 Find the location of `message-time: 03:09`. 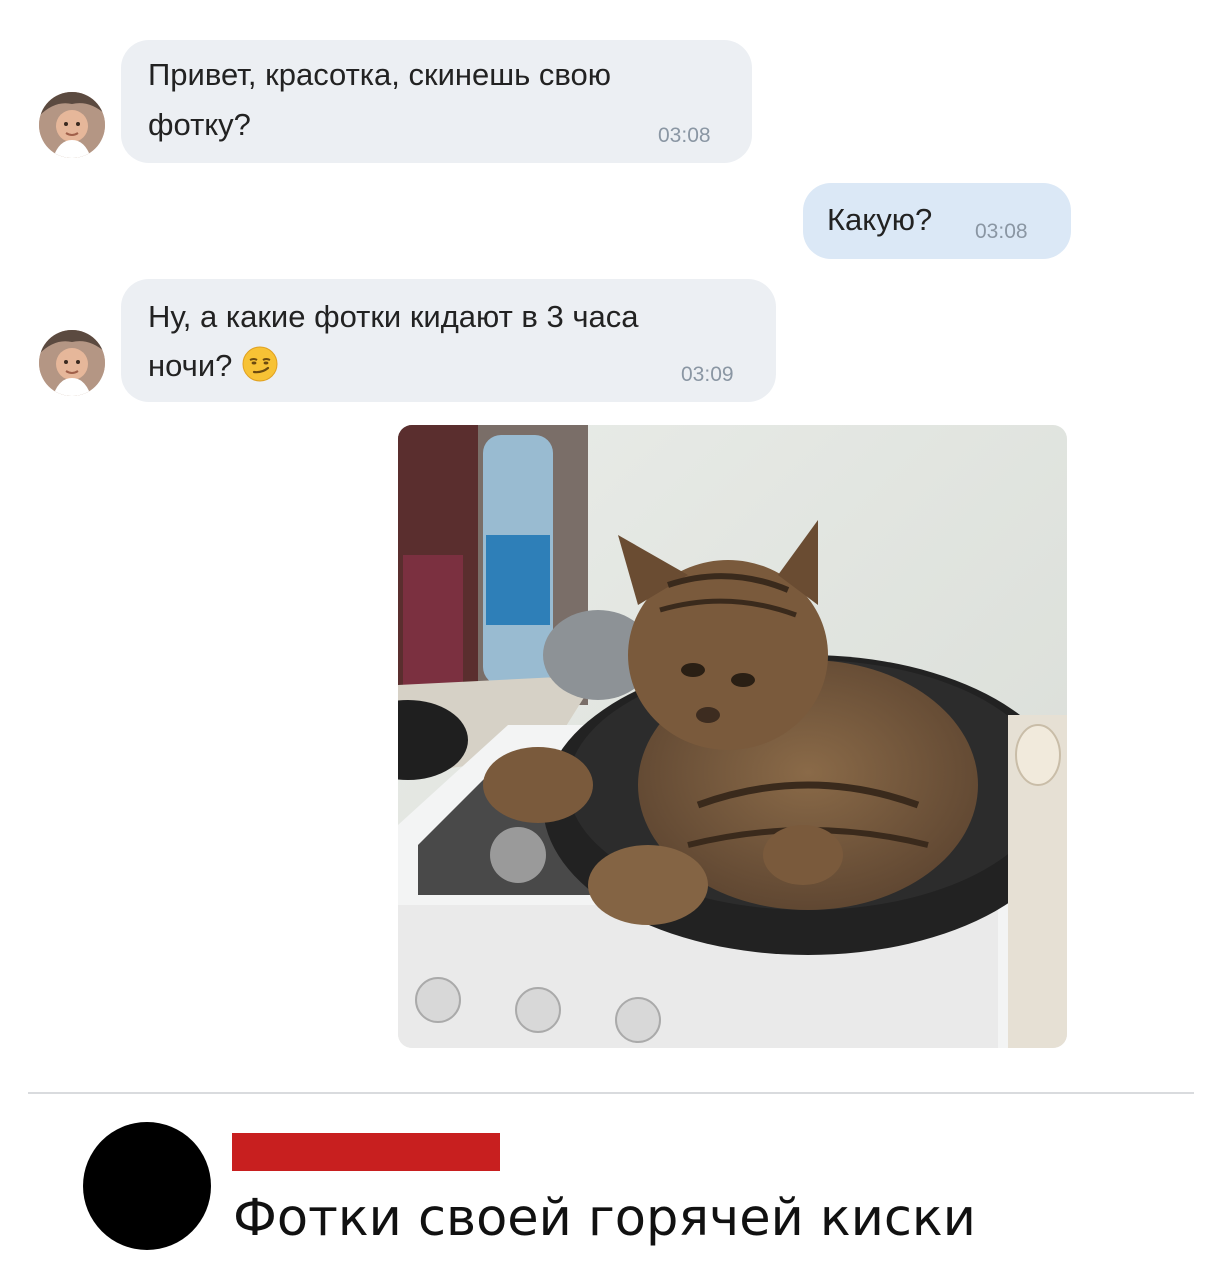

message-time: 03:09 is located at coordinates (707, 374).